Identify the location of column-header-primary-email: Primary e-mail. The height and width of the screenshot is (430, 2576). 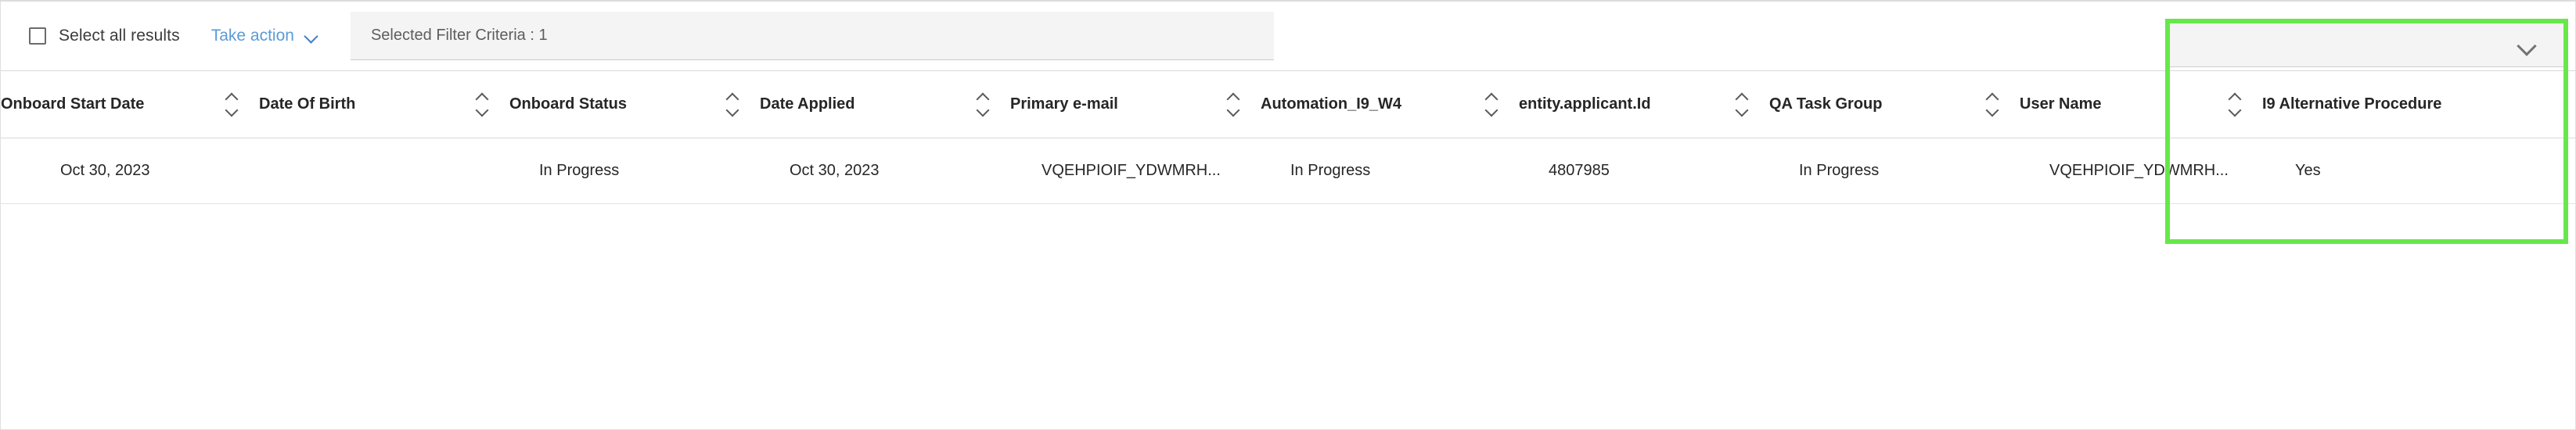
(1136, 104).